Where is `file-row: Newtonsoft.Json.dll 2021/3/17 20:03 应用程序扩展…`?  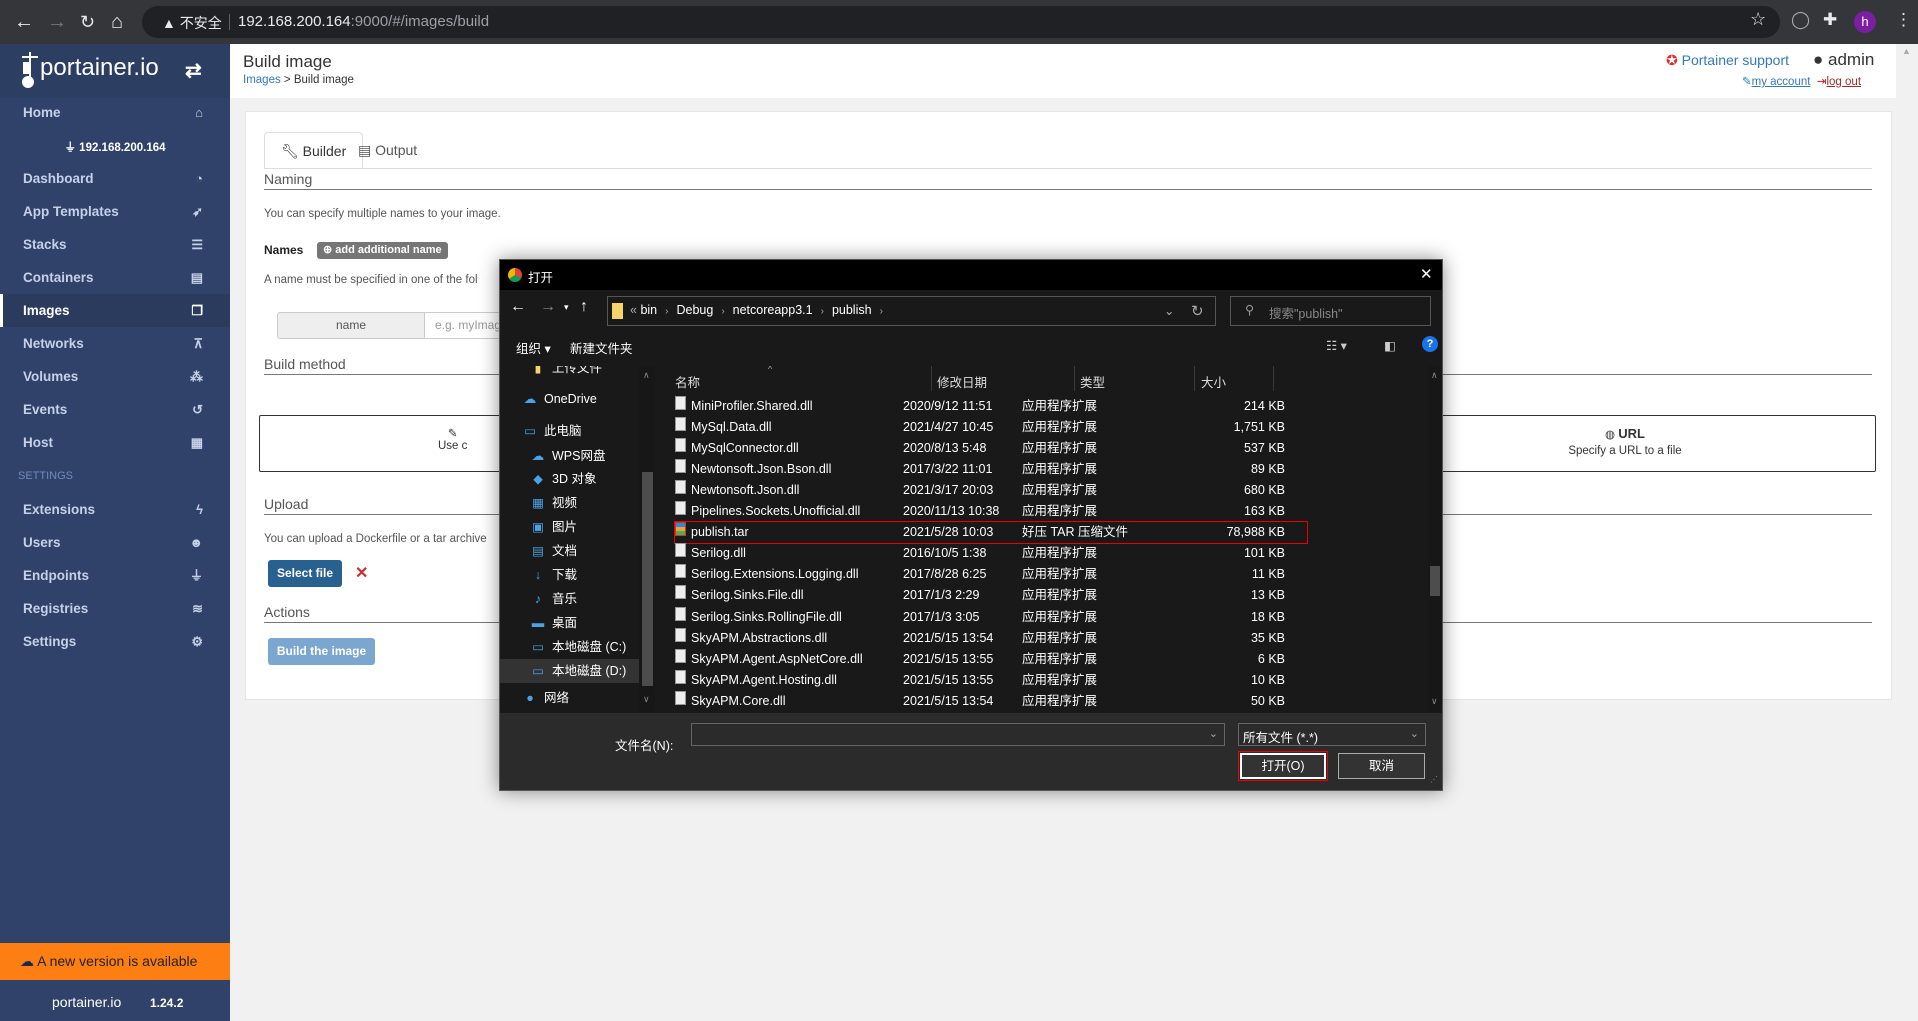 file-row: Newtonsoft.Json.dll 2021/3/17 20:03 应用程序扩展… is located at coordinates (1052, 490).